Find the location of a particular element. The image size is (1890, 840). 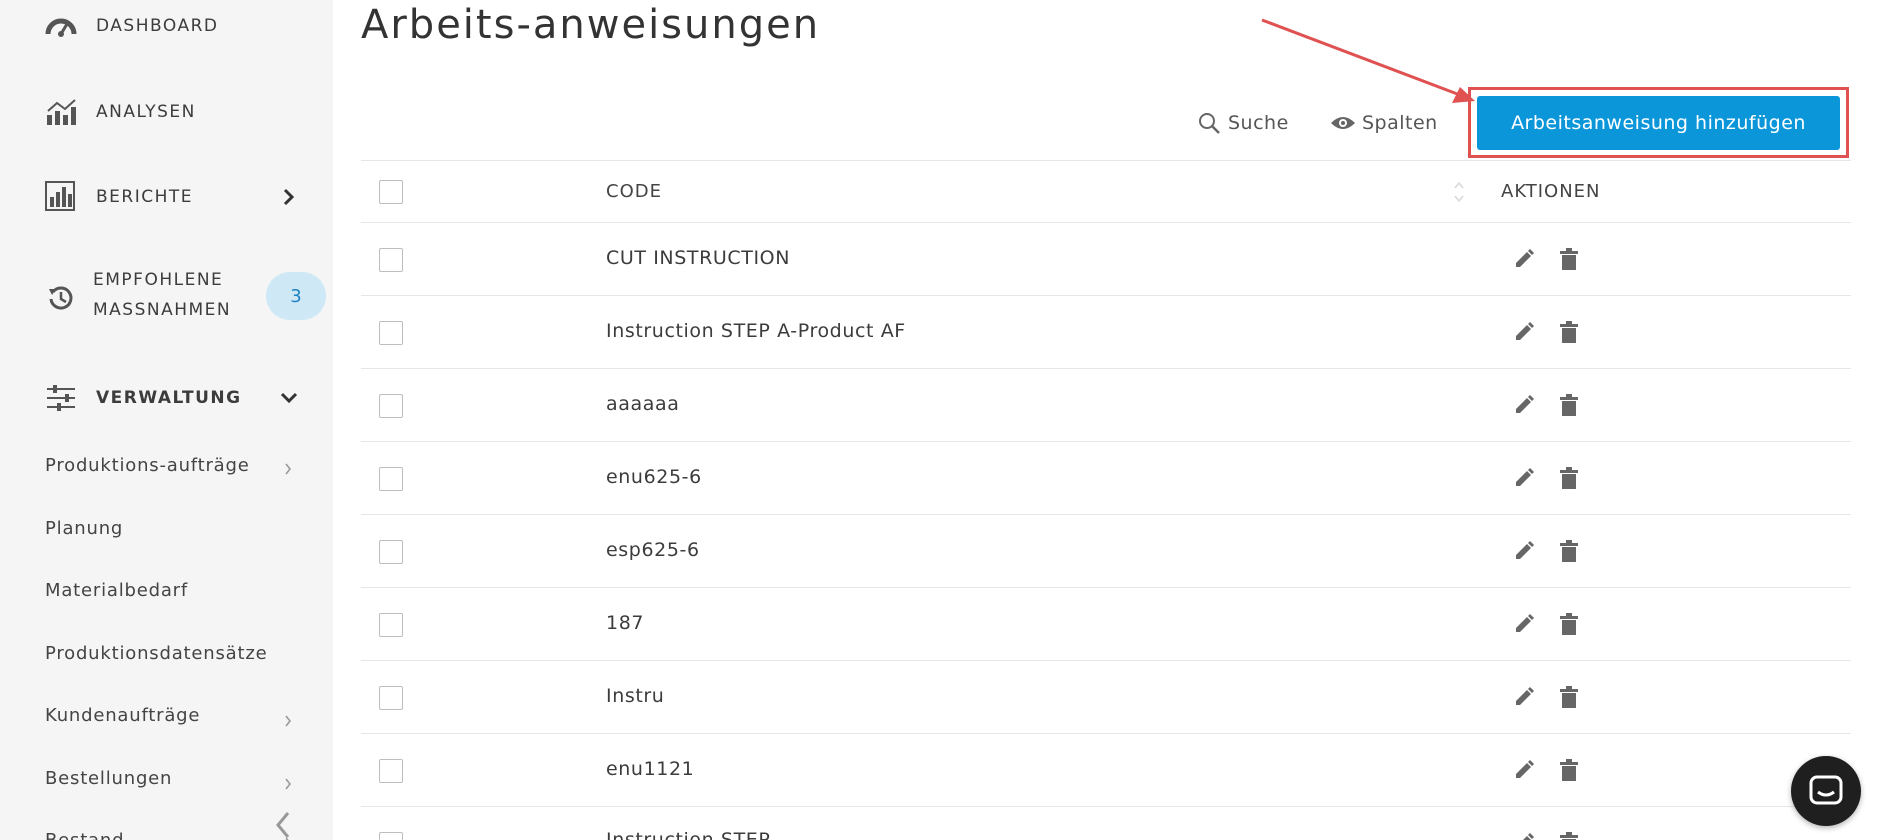

chat-icon is located at coordinates (1826, 791).